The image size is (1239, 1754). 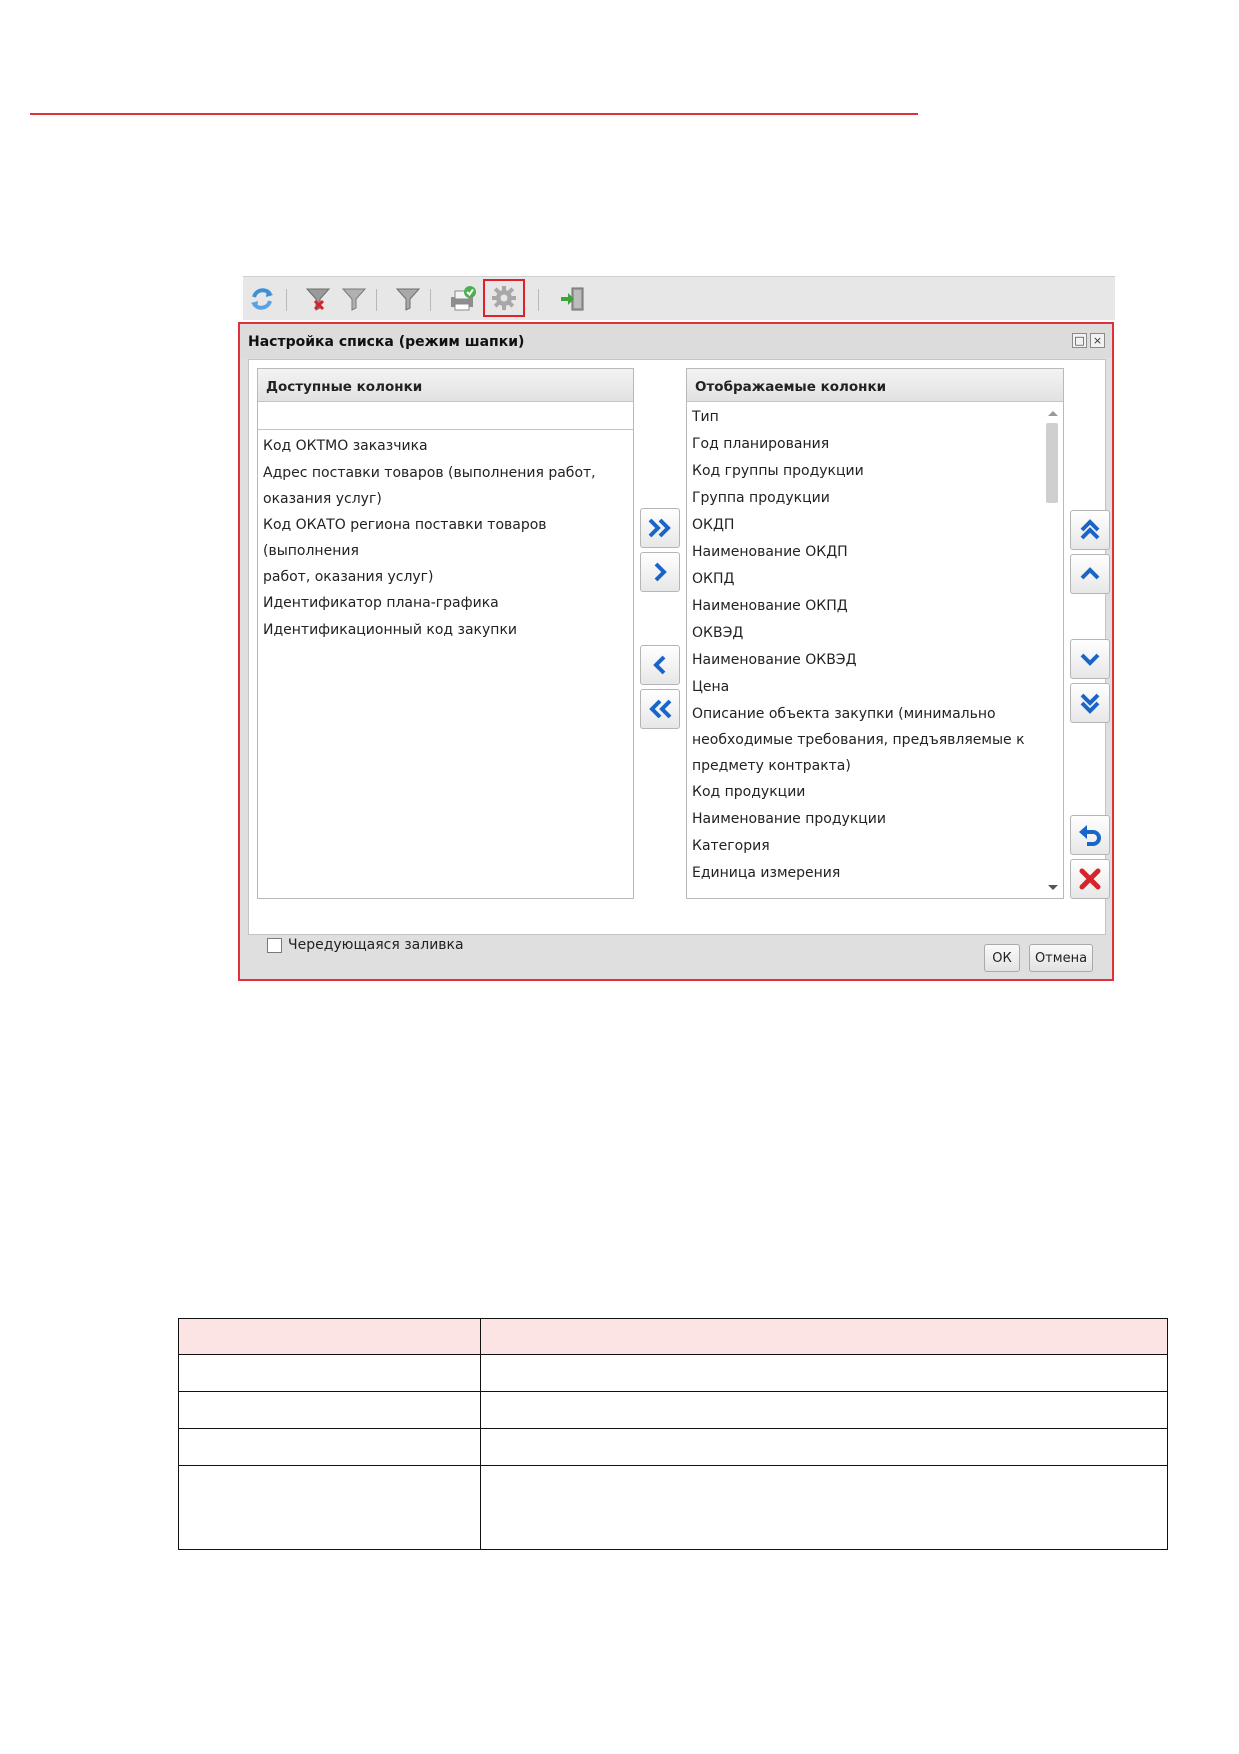 I want to click on cancel-button: Отмена, so click(x=1061, y=958).